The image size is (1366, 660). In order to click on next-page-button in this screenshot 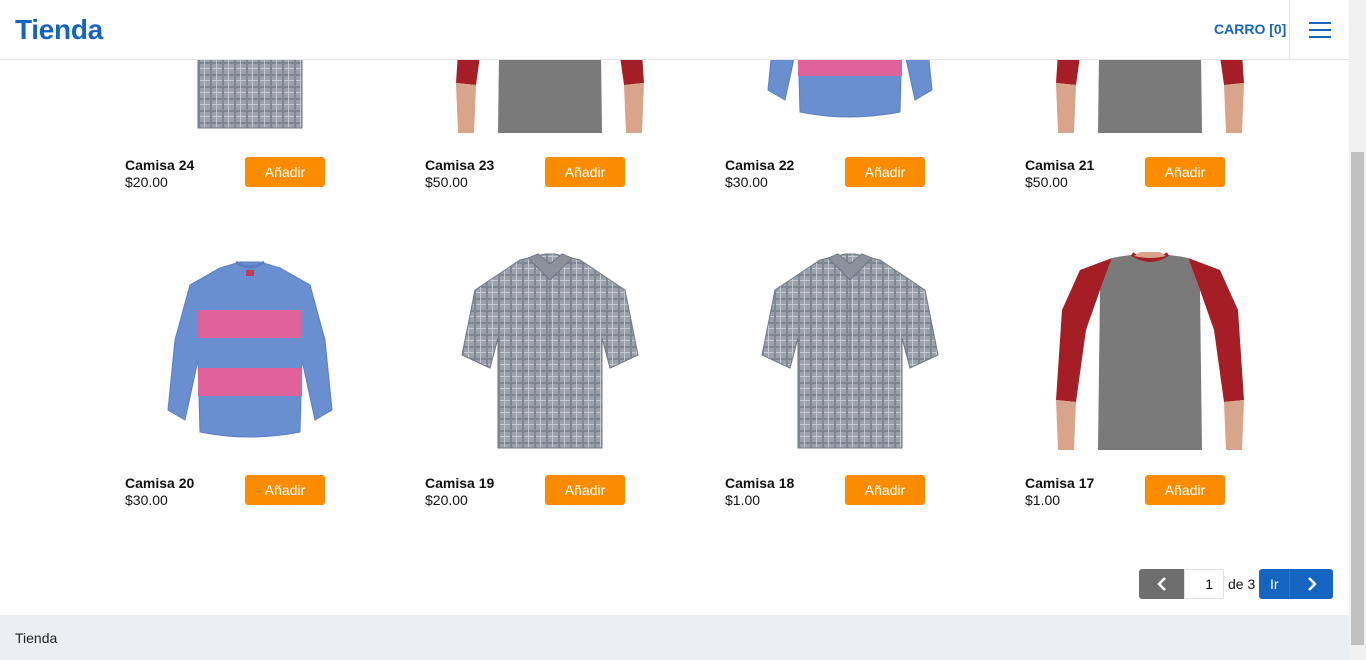, I will do `click(1311, 584)`.